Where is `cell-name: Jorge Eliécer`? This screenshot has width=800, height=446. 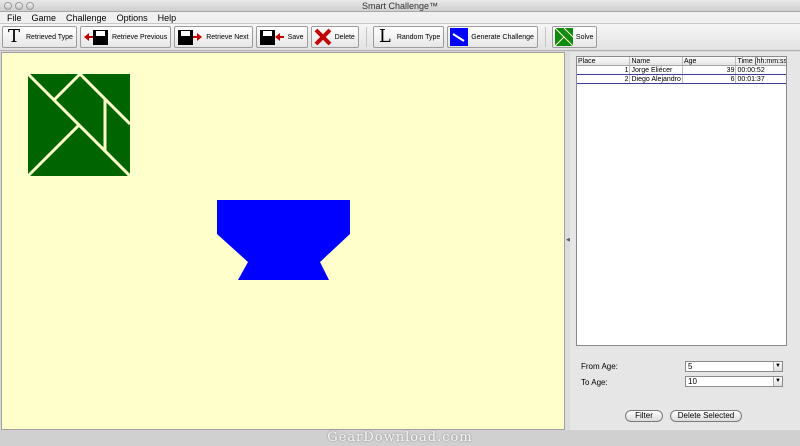 cell-name: Jorge Eliécer is located at coordinates (656, 70).